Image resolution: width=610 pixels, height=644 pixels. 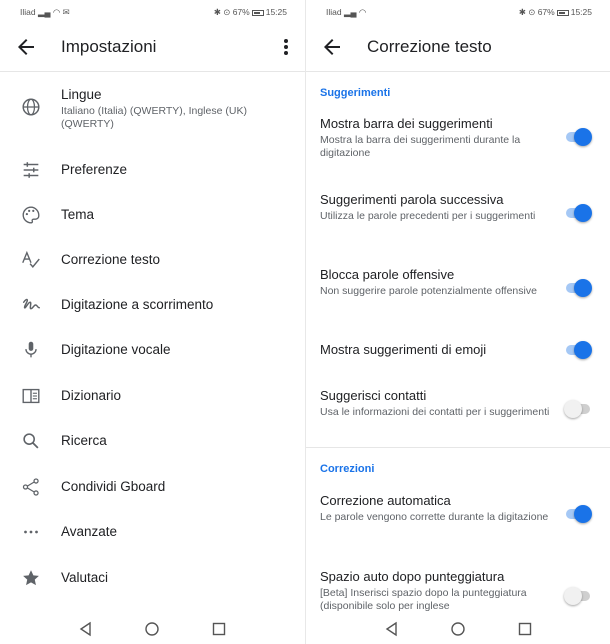 What do you see at coordinates (152, 578) in the screenshot?
I see `settings-item-valutaci: Valutaci` at bounding box center [152, 578].